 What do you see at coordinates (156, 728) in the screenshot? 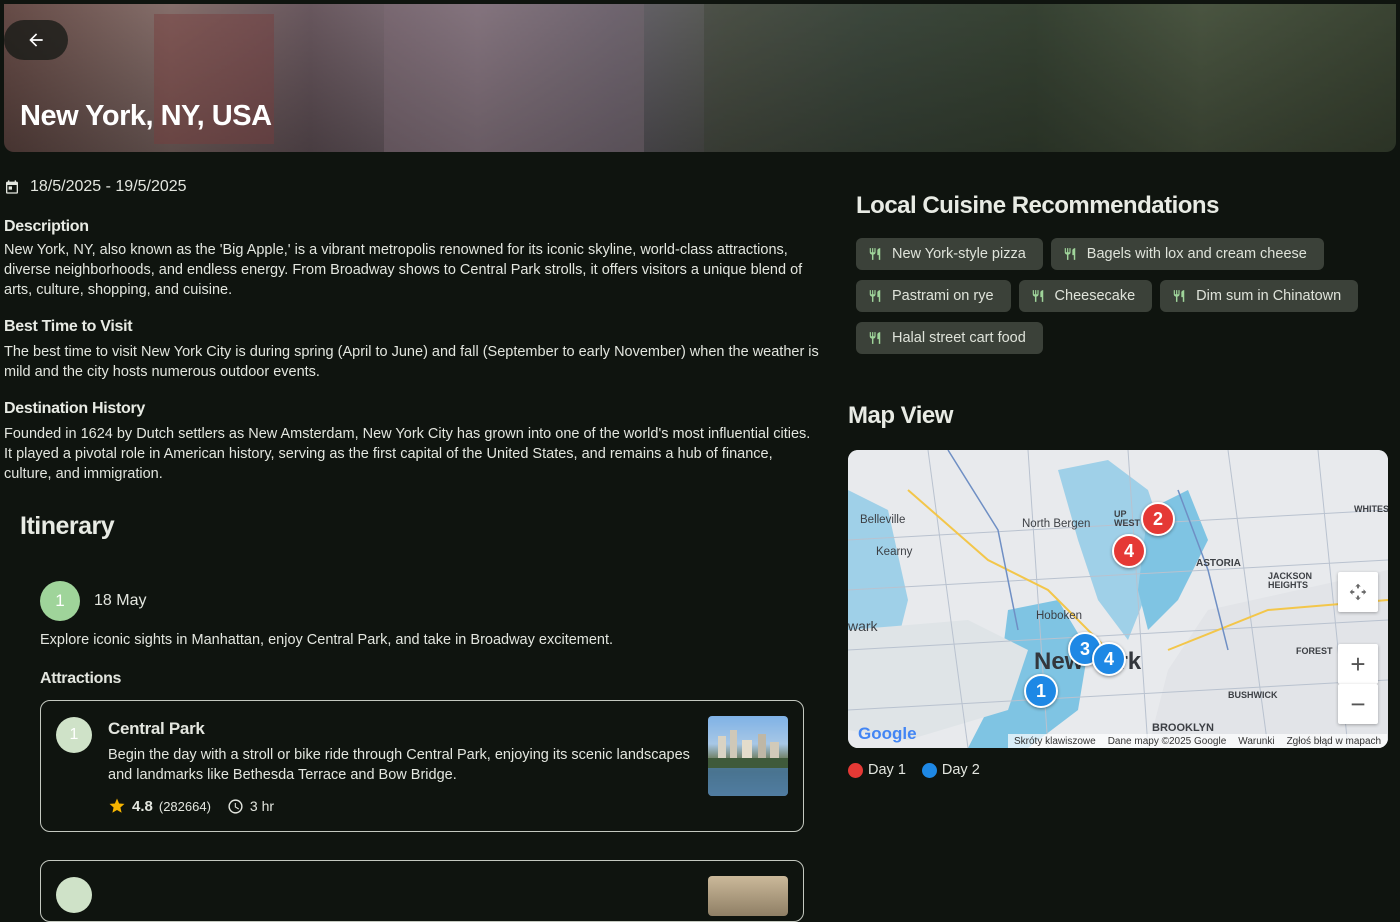
I see `attraction-name: Central Park` at bounding box center [156, 728].